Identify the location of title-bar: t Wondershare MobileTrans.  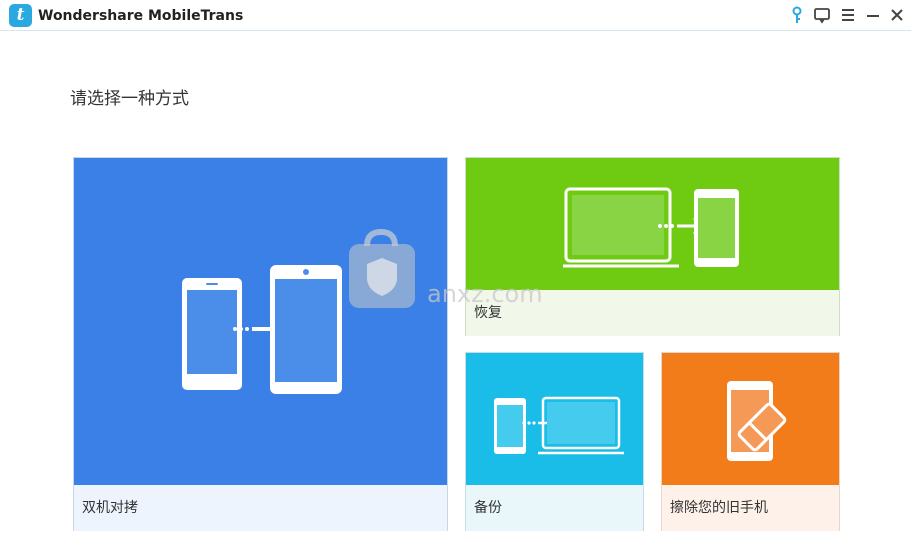
(455, 15).